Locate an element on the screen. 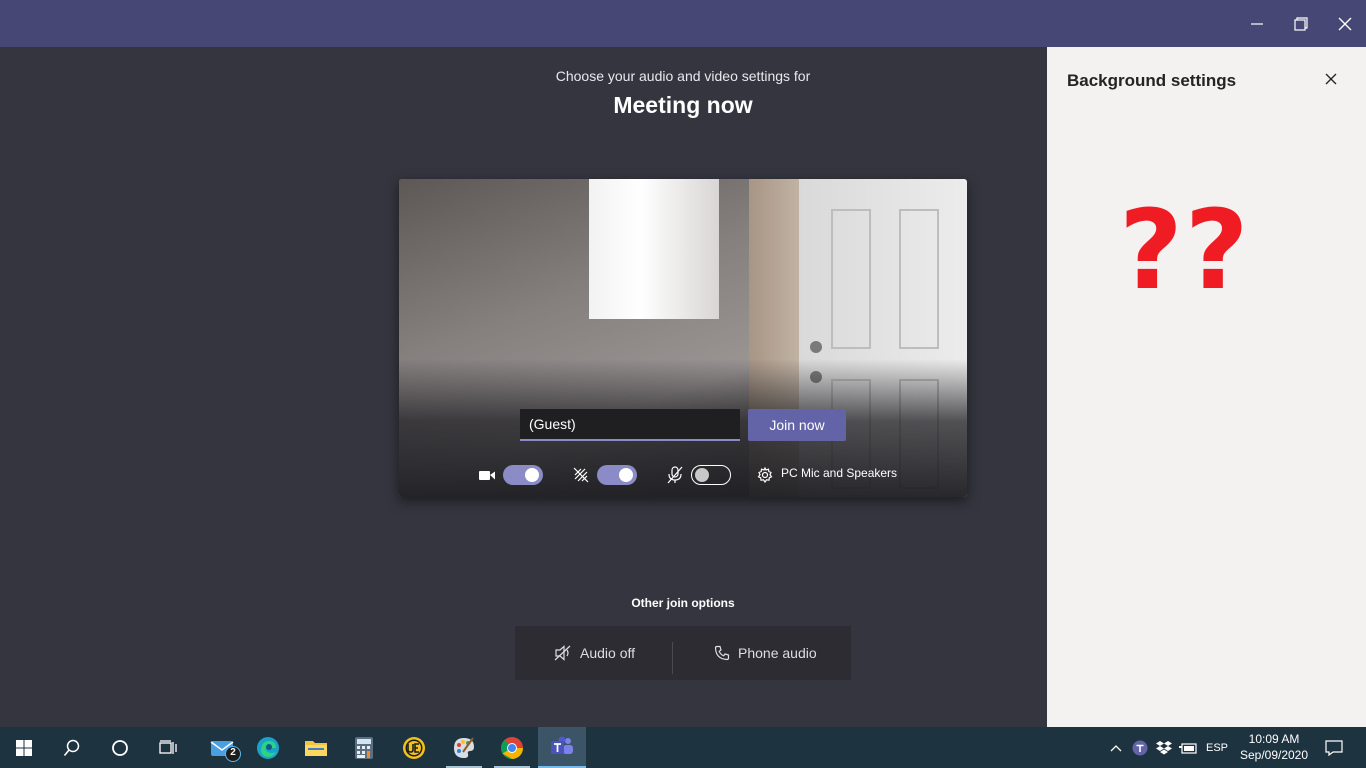 The image size is (1366, 768). windows-logo-icon is located at coordinates (24, 747).